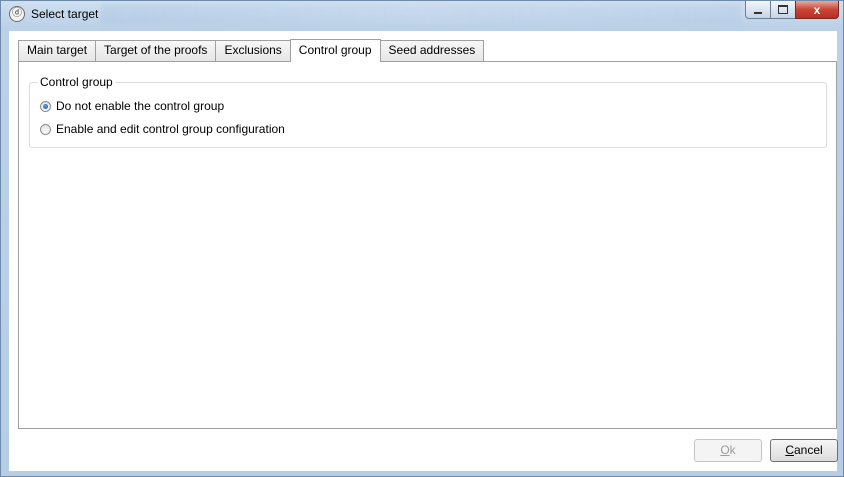 The height and width of the screenshot is (477, 844). I want to click on tab-control-group: Control group, so click(335, 50).